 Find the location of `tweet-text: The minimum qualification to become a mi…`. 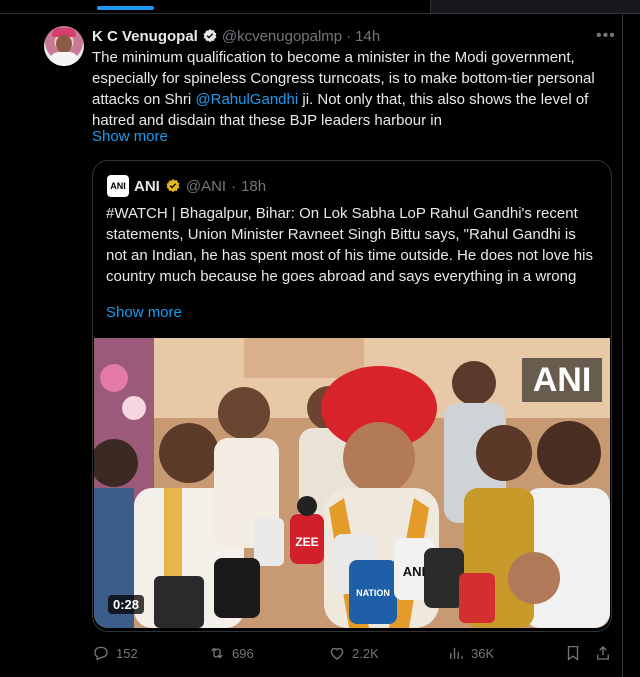

tweet-text: The minimum qualification to become a mi… is located at coordinates (352, 89).